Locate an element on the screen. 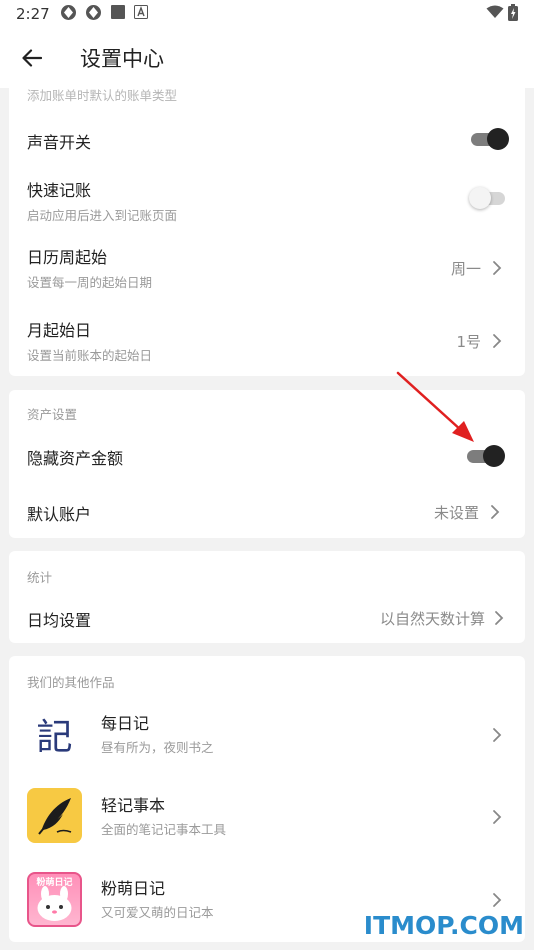  hide-asset-amount-row: 隐藏资产金额 is located at coordinates (267, 456).